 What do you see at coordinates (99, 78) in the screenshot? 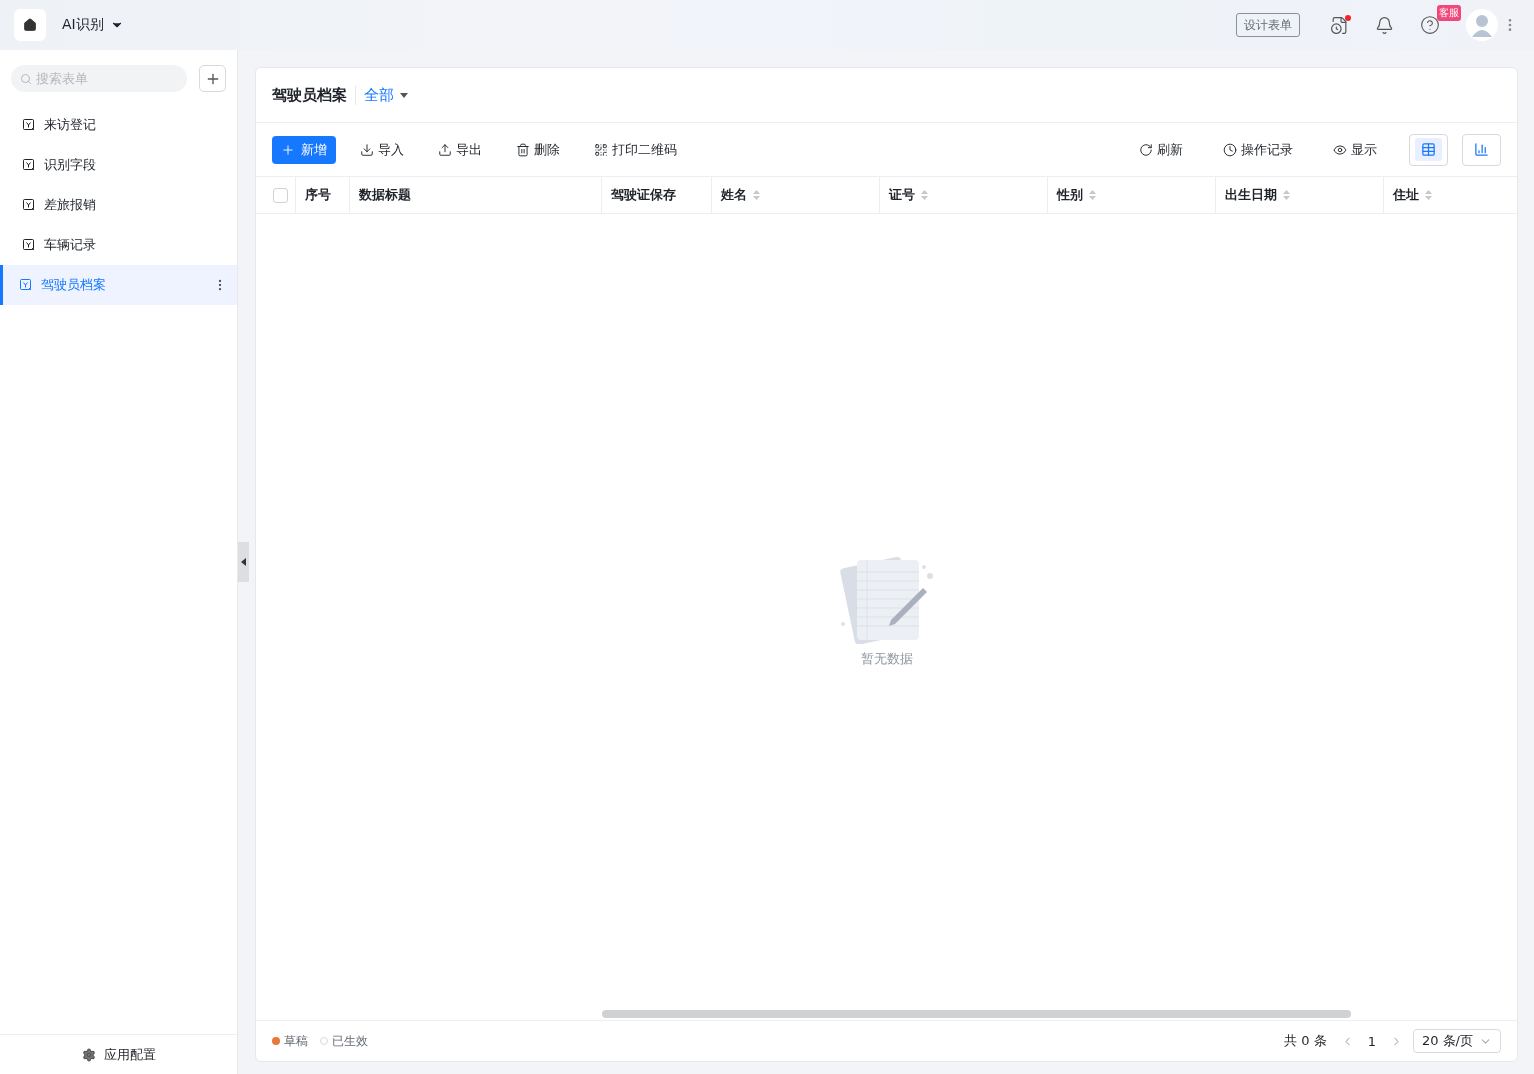
I see `search-field: 搜索表单` at bounding box center [99, 78].